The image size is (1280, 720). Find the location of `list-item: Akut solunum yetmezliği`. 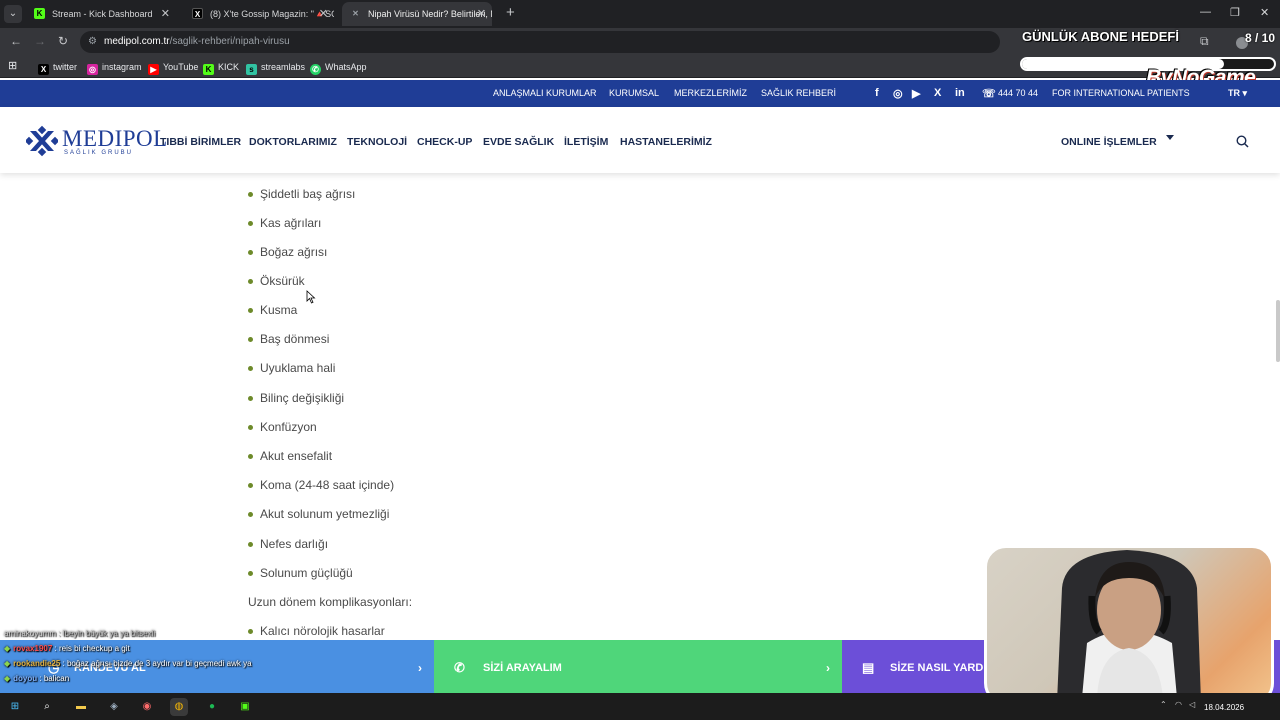

list-item: Akut solunum yetmezliği is located at coordinates (318, 514).